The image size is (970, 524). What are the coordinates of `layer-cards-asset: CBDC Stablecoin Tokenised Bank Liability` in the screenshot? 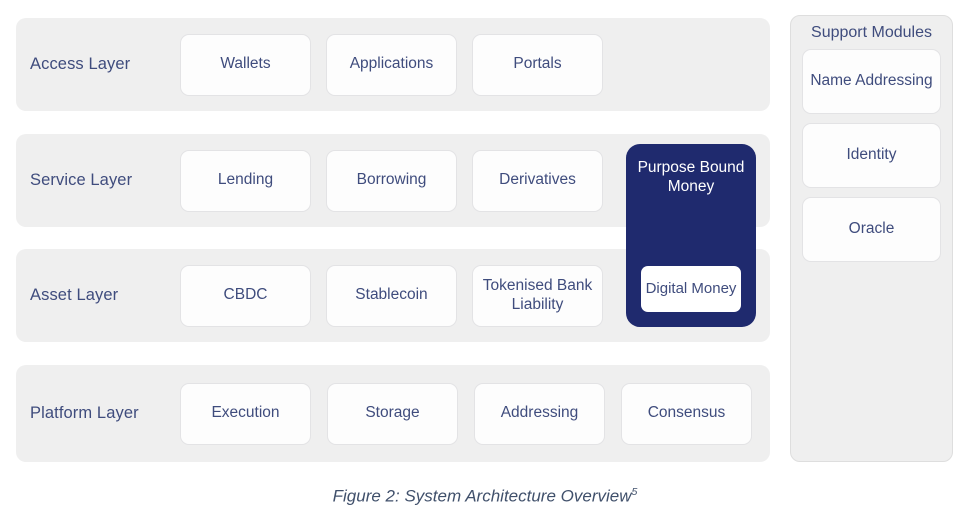 It's located at (391, 295).